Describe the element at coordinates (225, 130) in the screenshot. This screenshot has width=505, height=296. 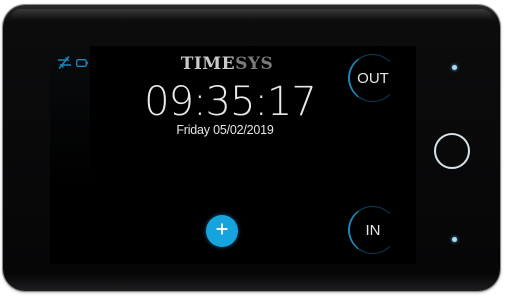
I see `clock-date: Friday 05/02/2019` at that location.